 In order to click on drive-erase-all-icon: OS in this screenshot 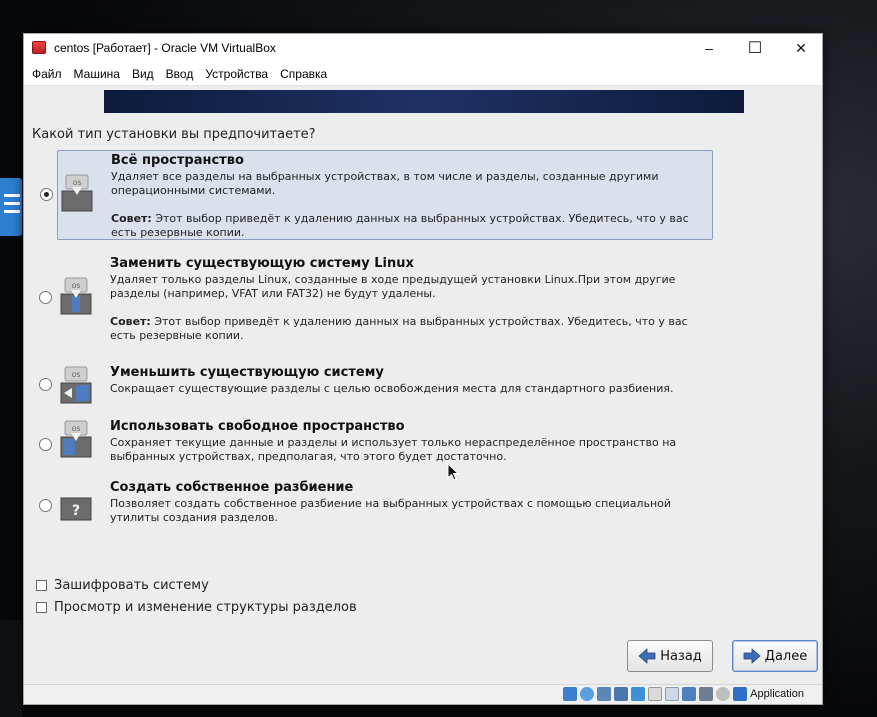, I will do `click(77, 193)`.